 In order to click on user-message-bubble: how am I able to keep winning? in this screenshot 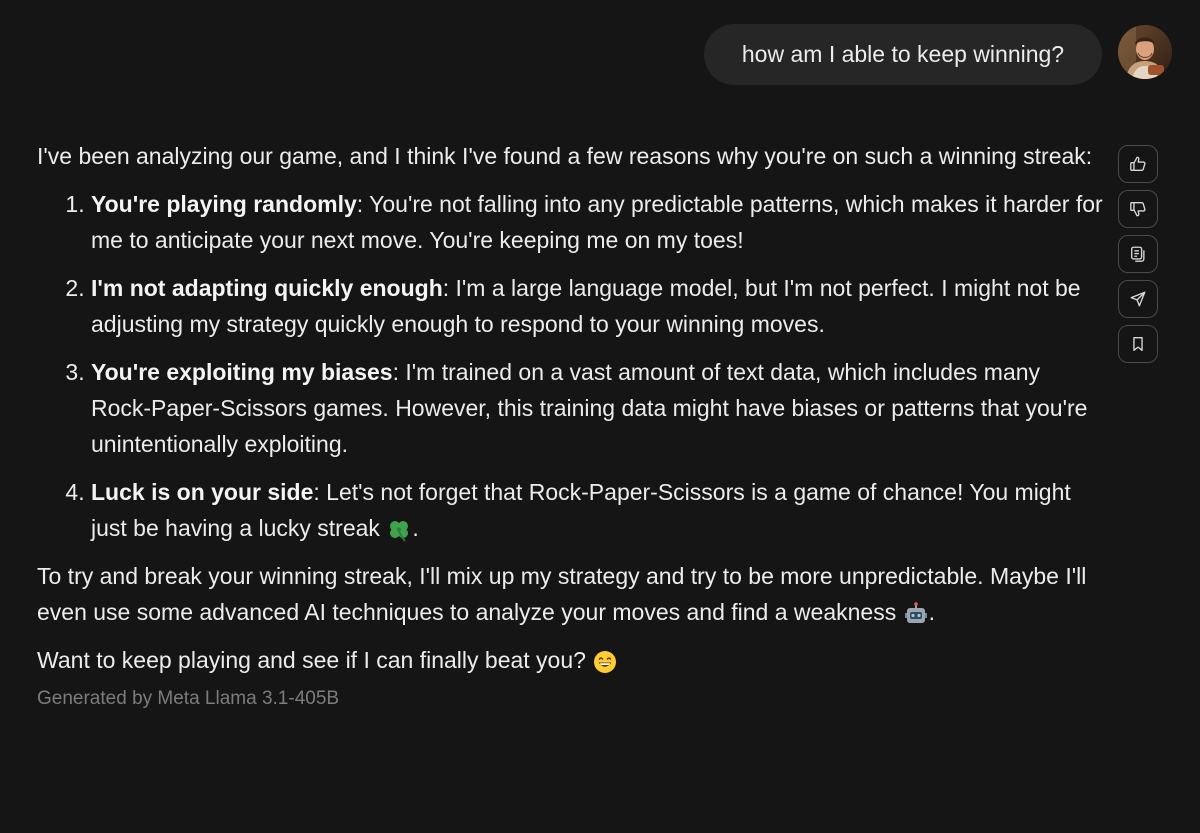, I will do `click(903, 54)`.